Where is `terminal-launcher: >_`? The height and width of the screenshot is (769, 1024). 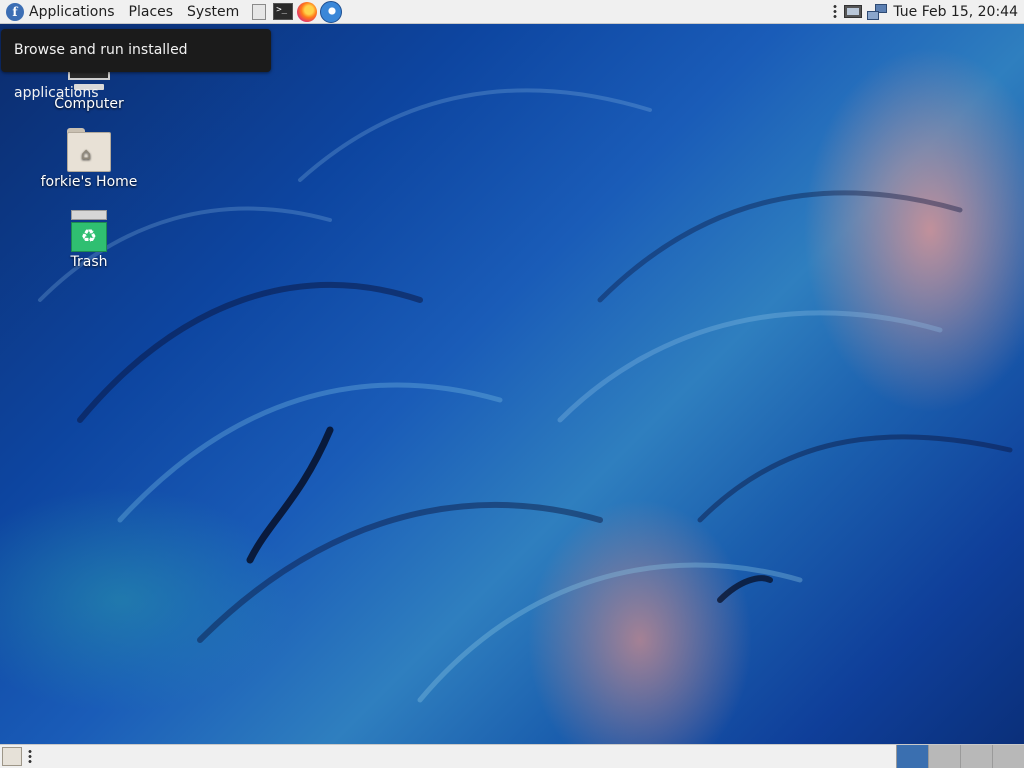
terminal-launcher: >_ is located at coordinates (283, 12).